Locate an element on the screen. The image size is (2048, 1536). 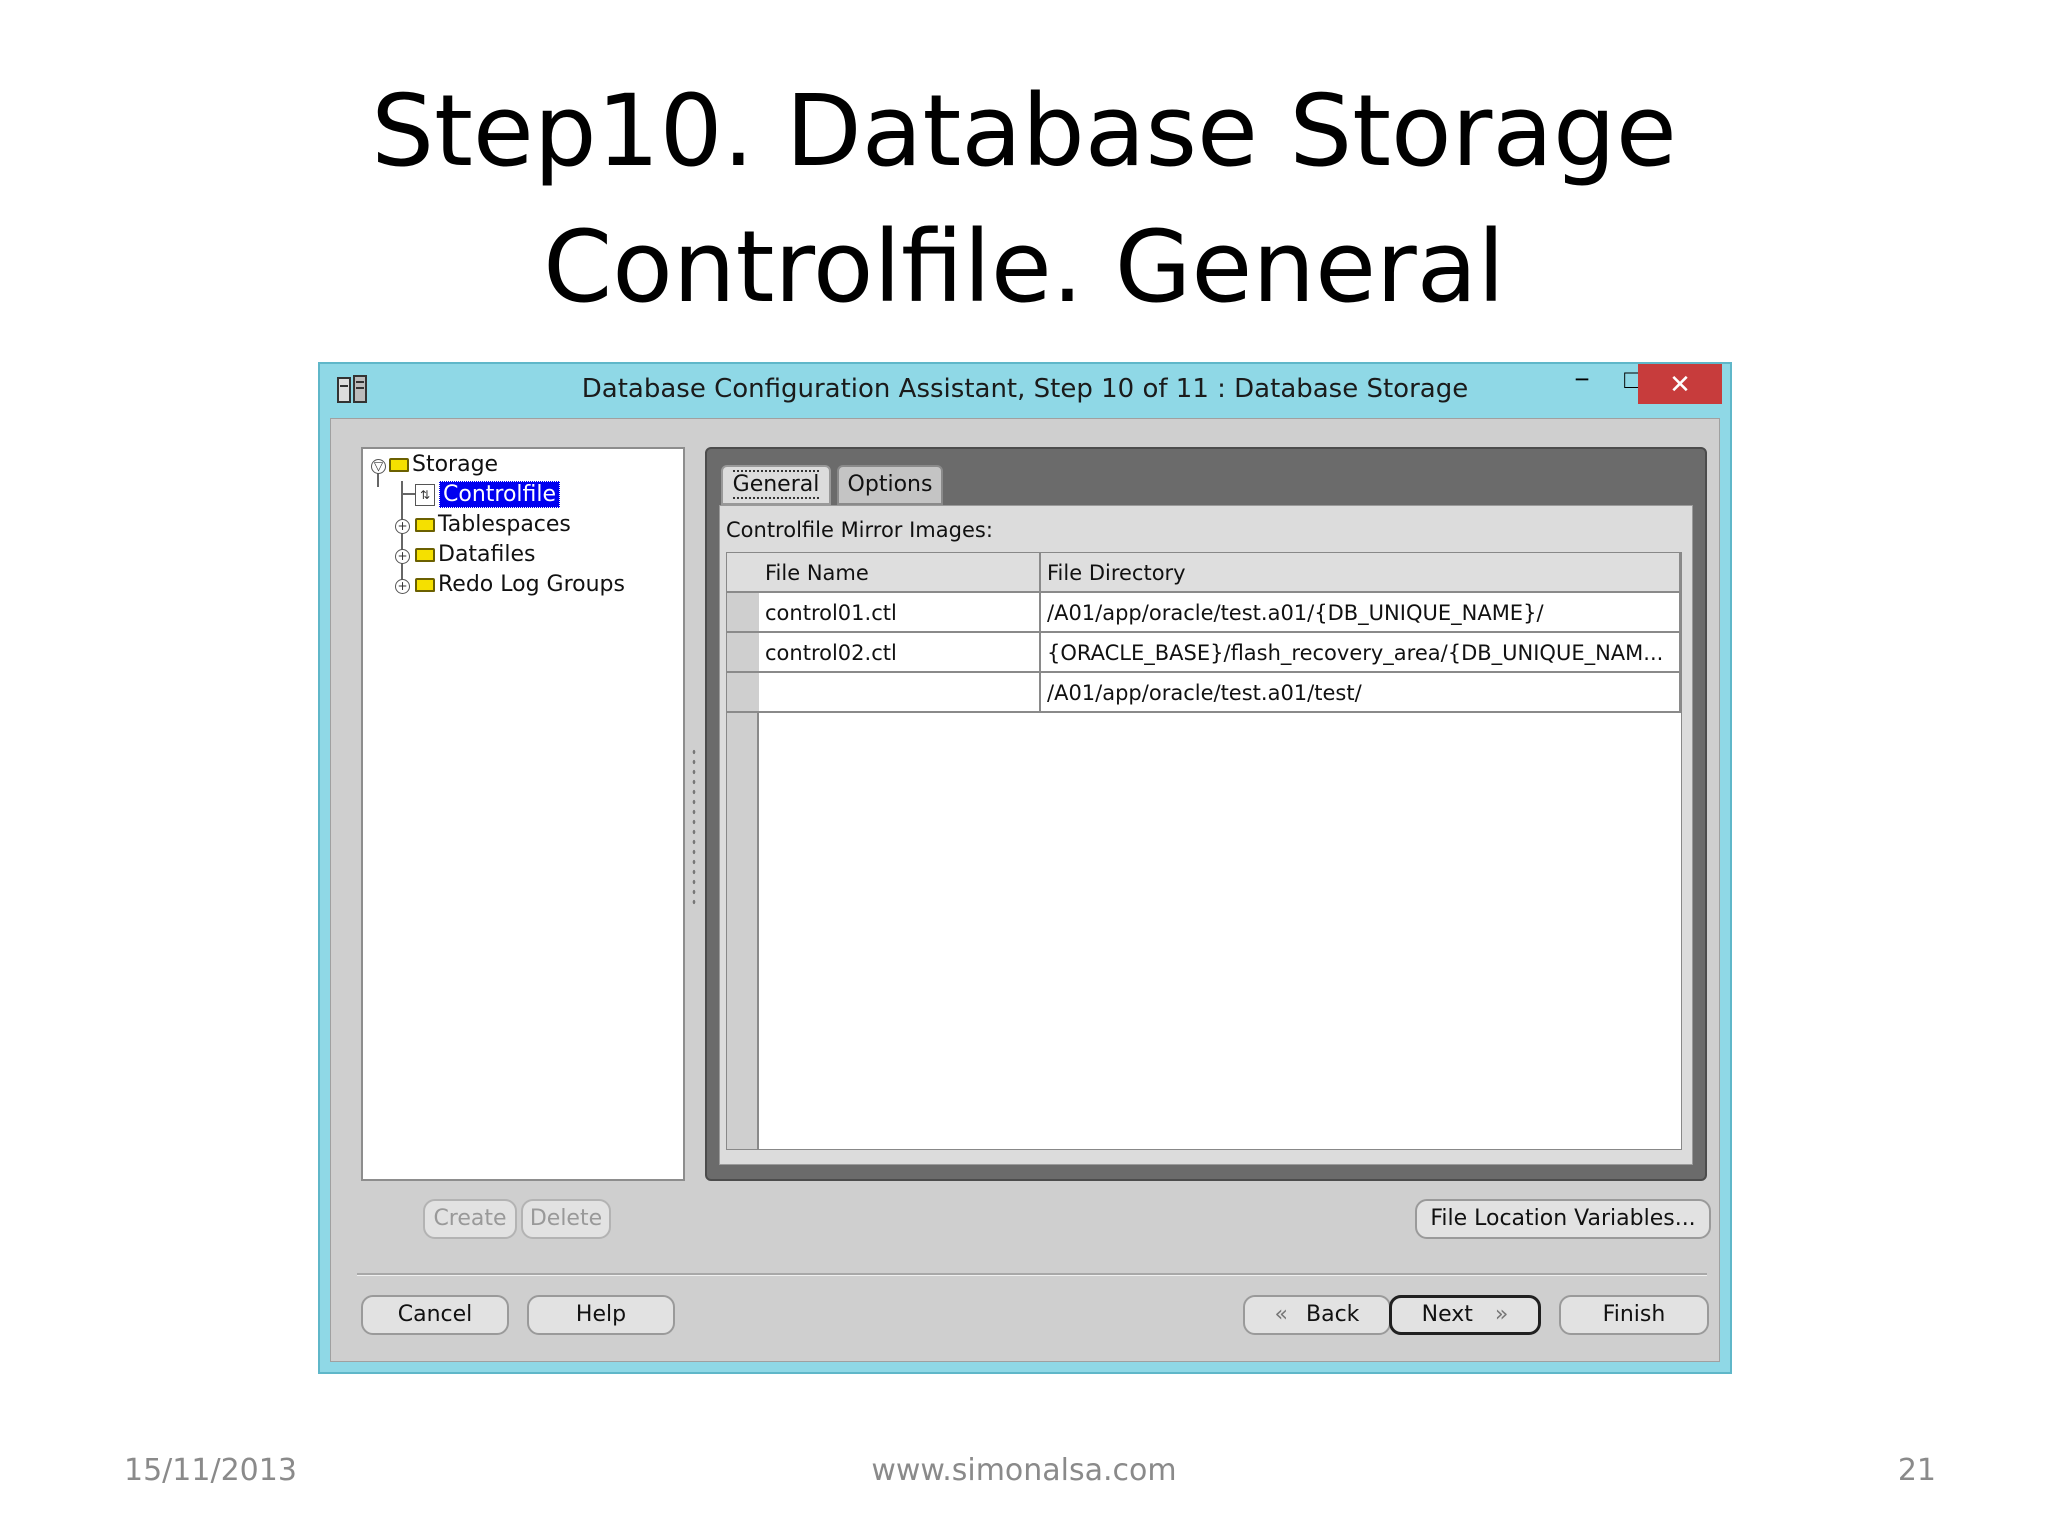
tab-general-label: General is located at coordinates (776, 484).